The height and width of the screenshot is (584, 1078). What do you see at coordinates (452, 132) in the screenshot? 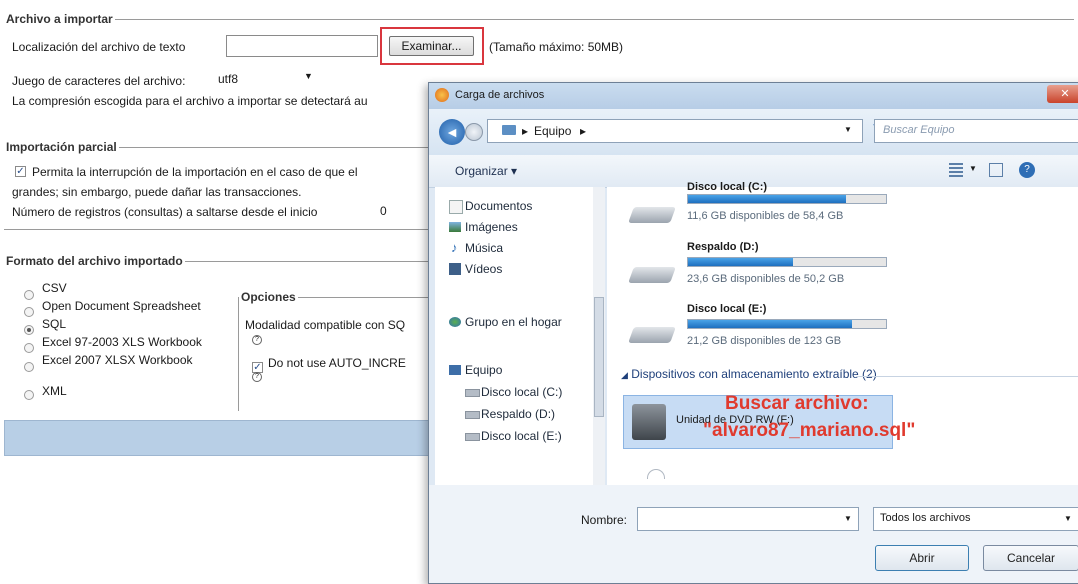
I see `back-arrow-icon: ◄` at bounding box center [452, 132].